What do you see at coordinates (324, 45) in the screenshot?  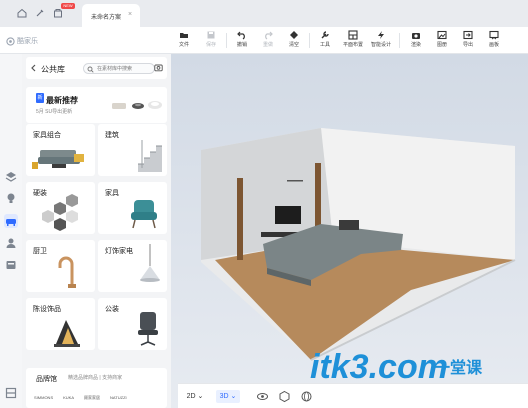 I see `tools-label: 工具` at bounding box center [324, 45].